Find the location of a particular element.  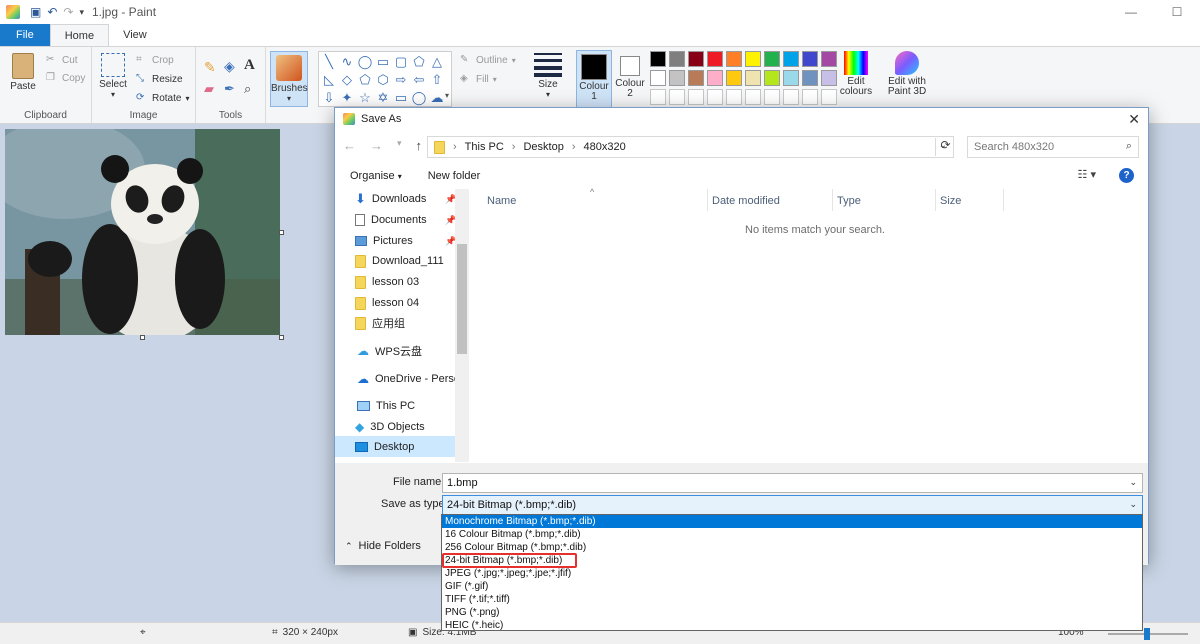

colour1-button: Colour 1 is located at coordinates (594, 79).